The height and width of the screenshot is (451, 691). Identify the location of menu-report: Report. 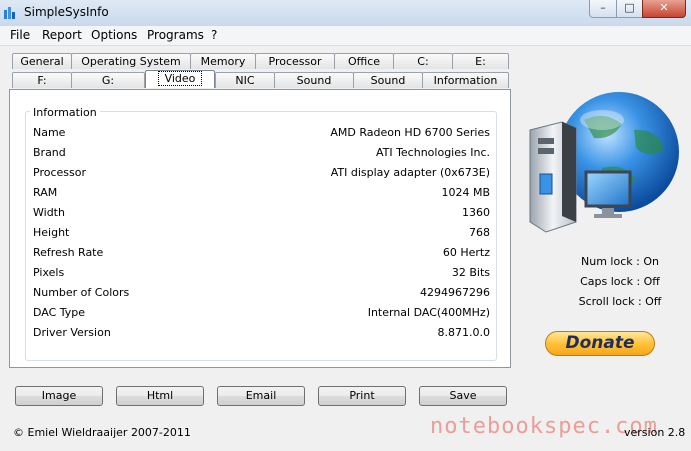
(62, 35).